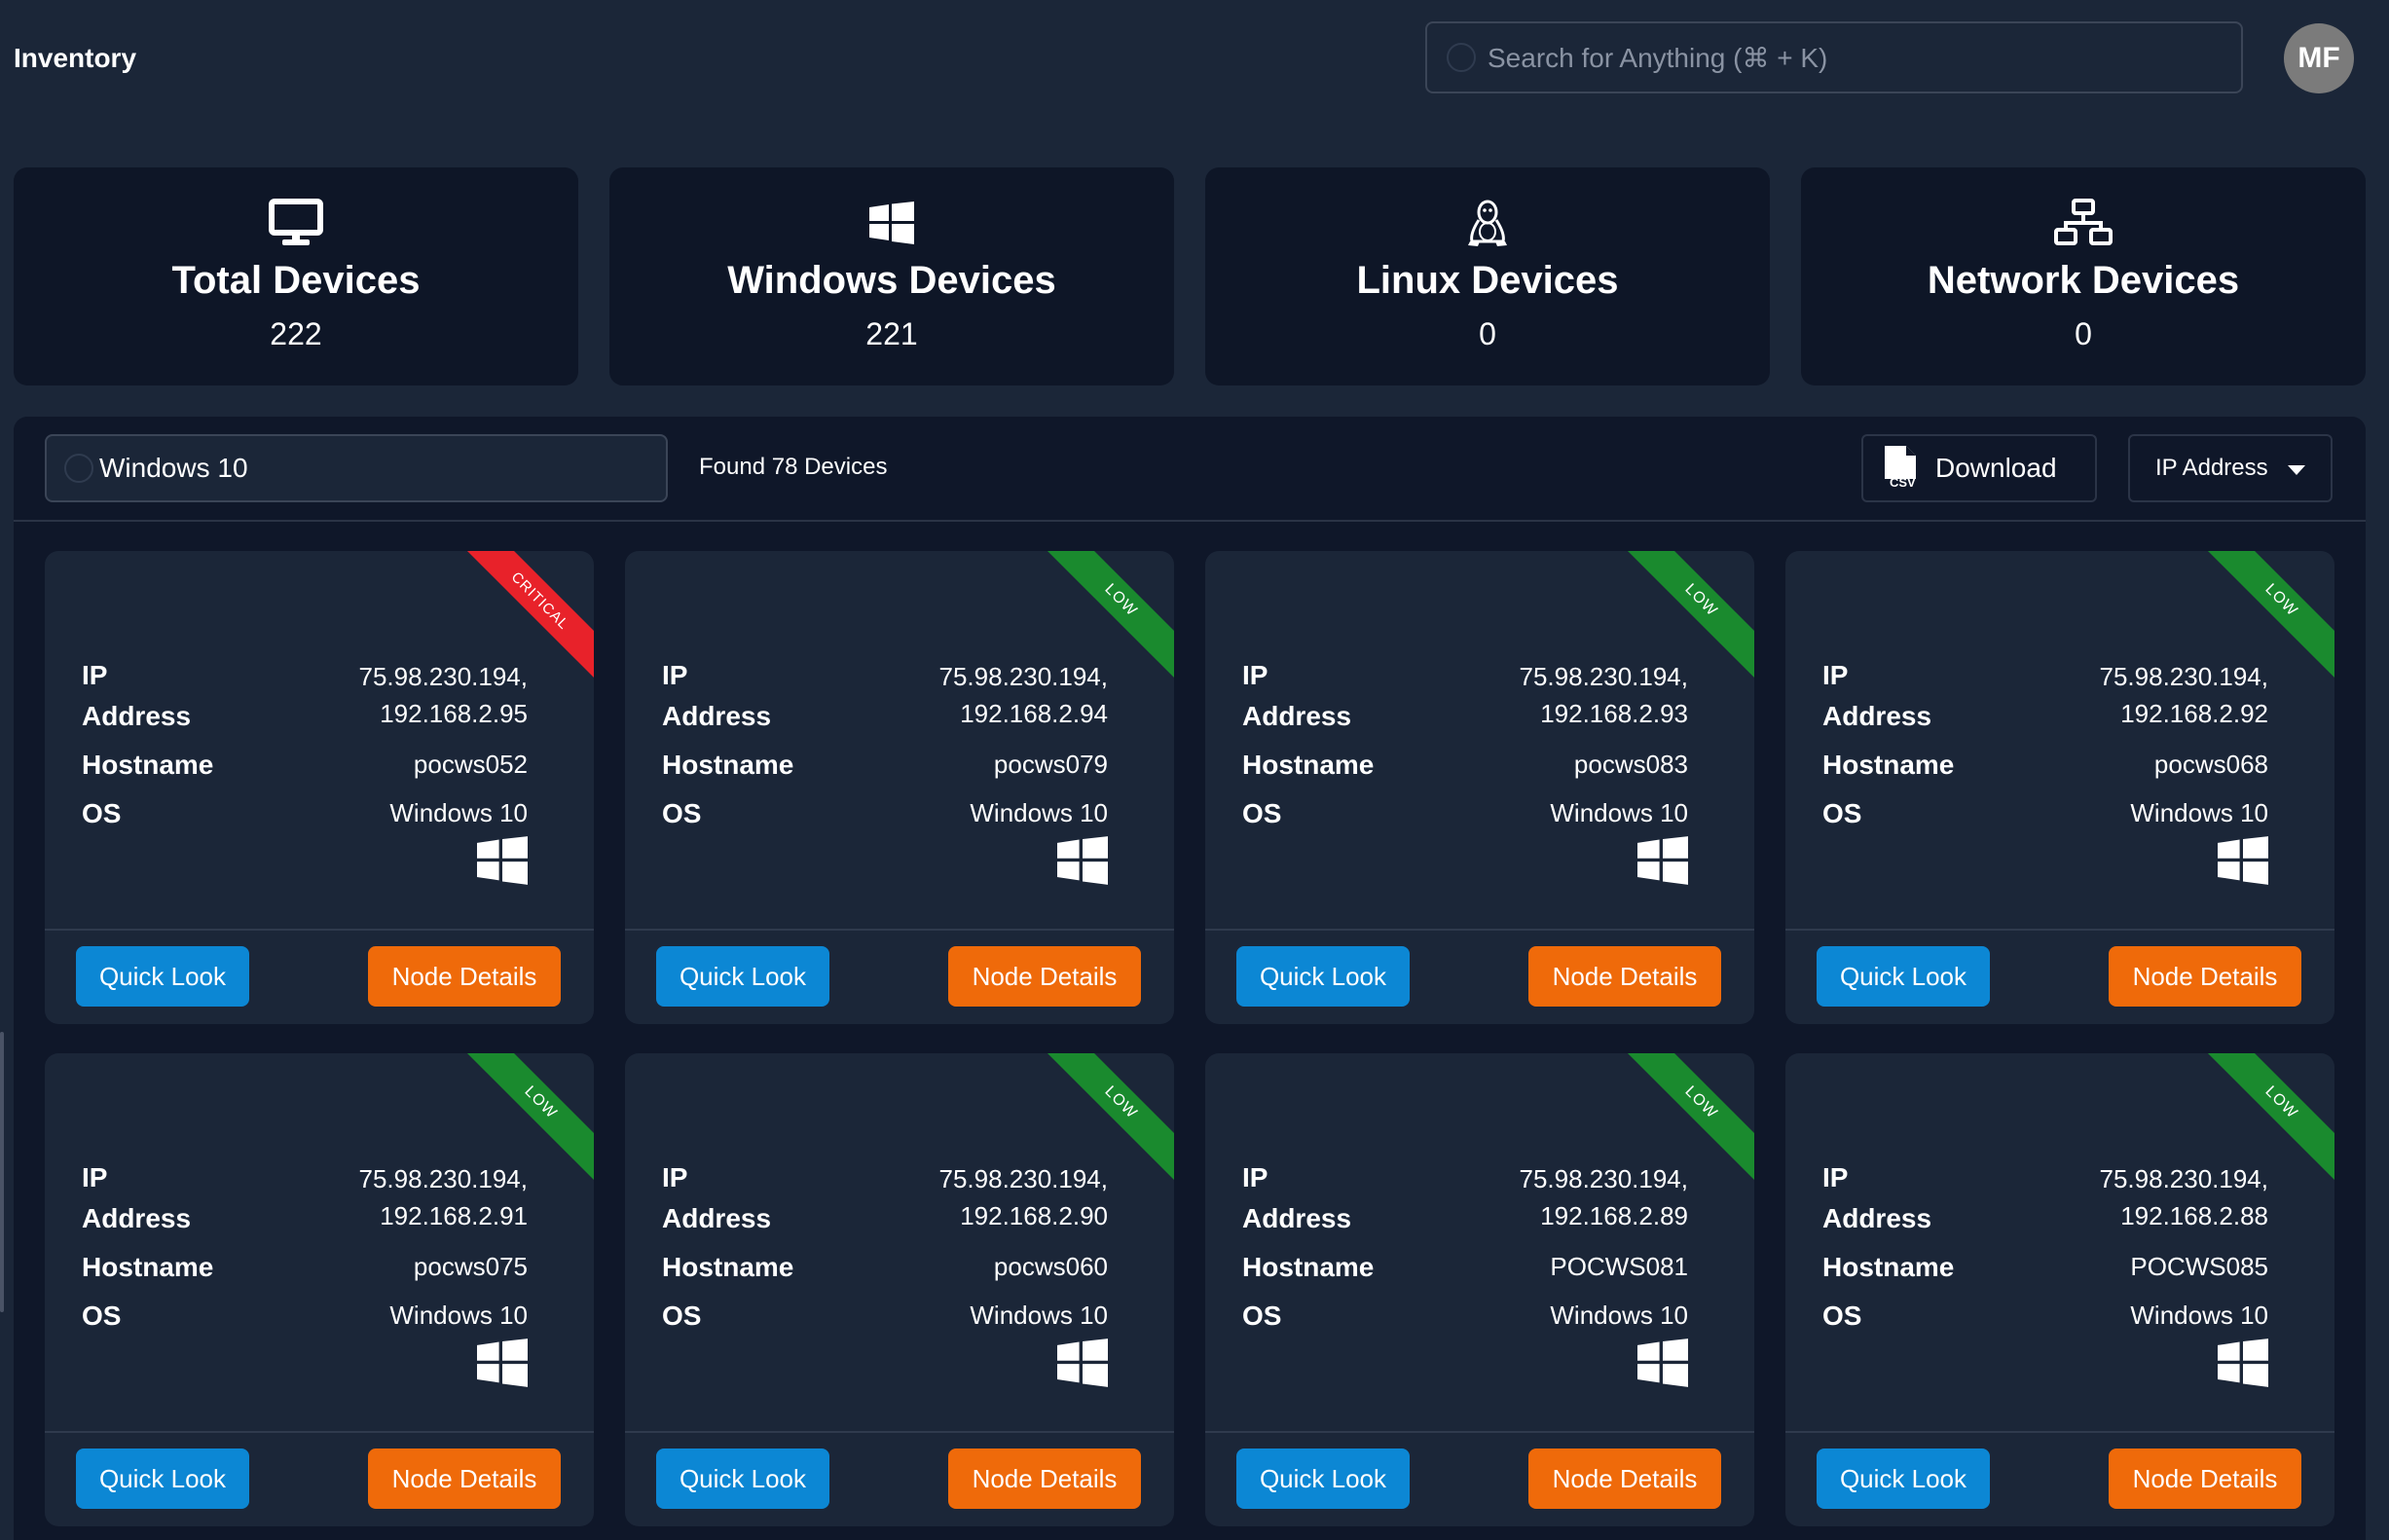 The image size is (2389, 1540). I want to click on page-title: Inventory, so click(75, 58).